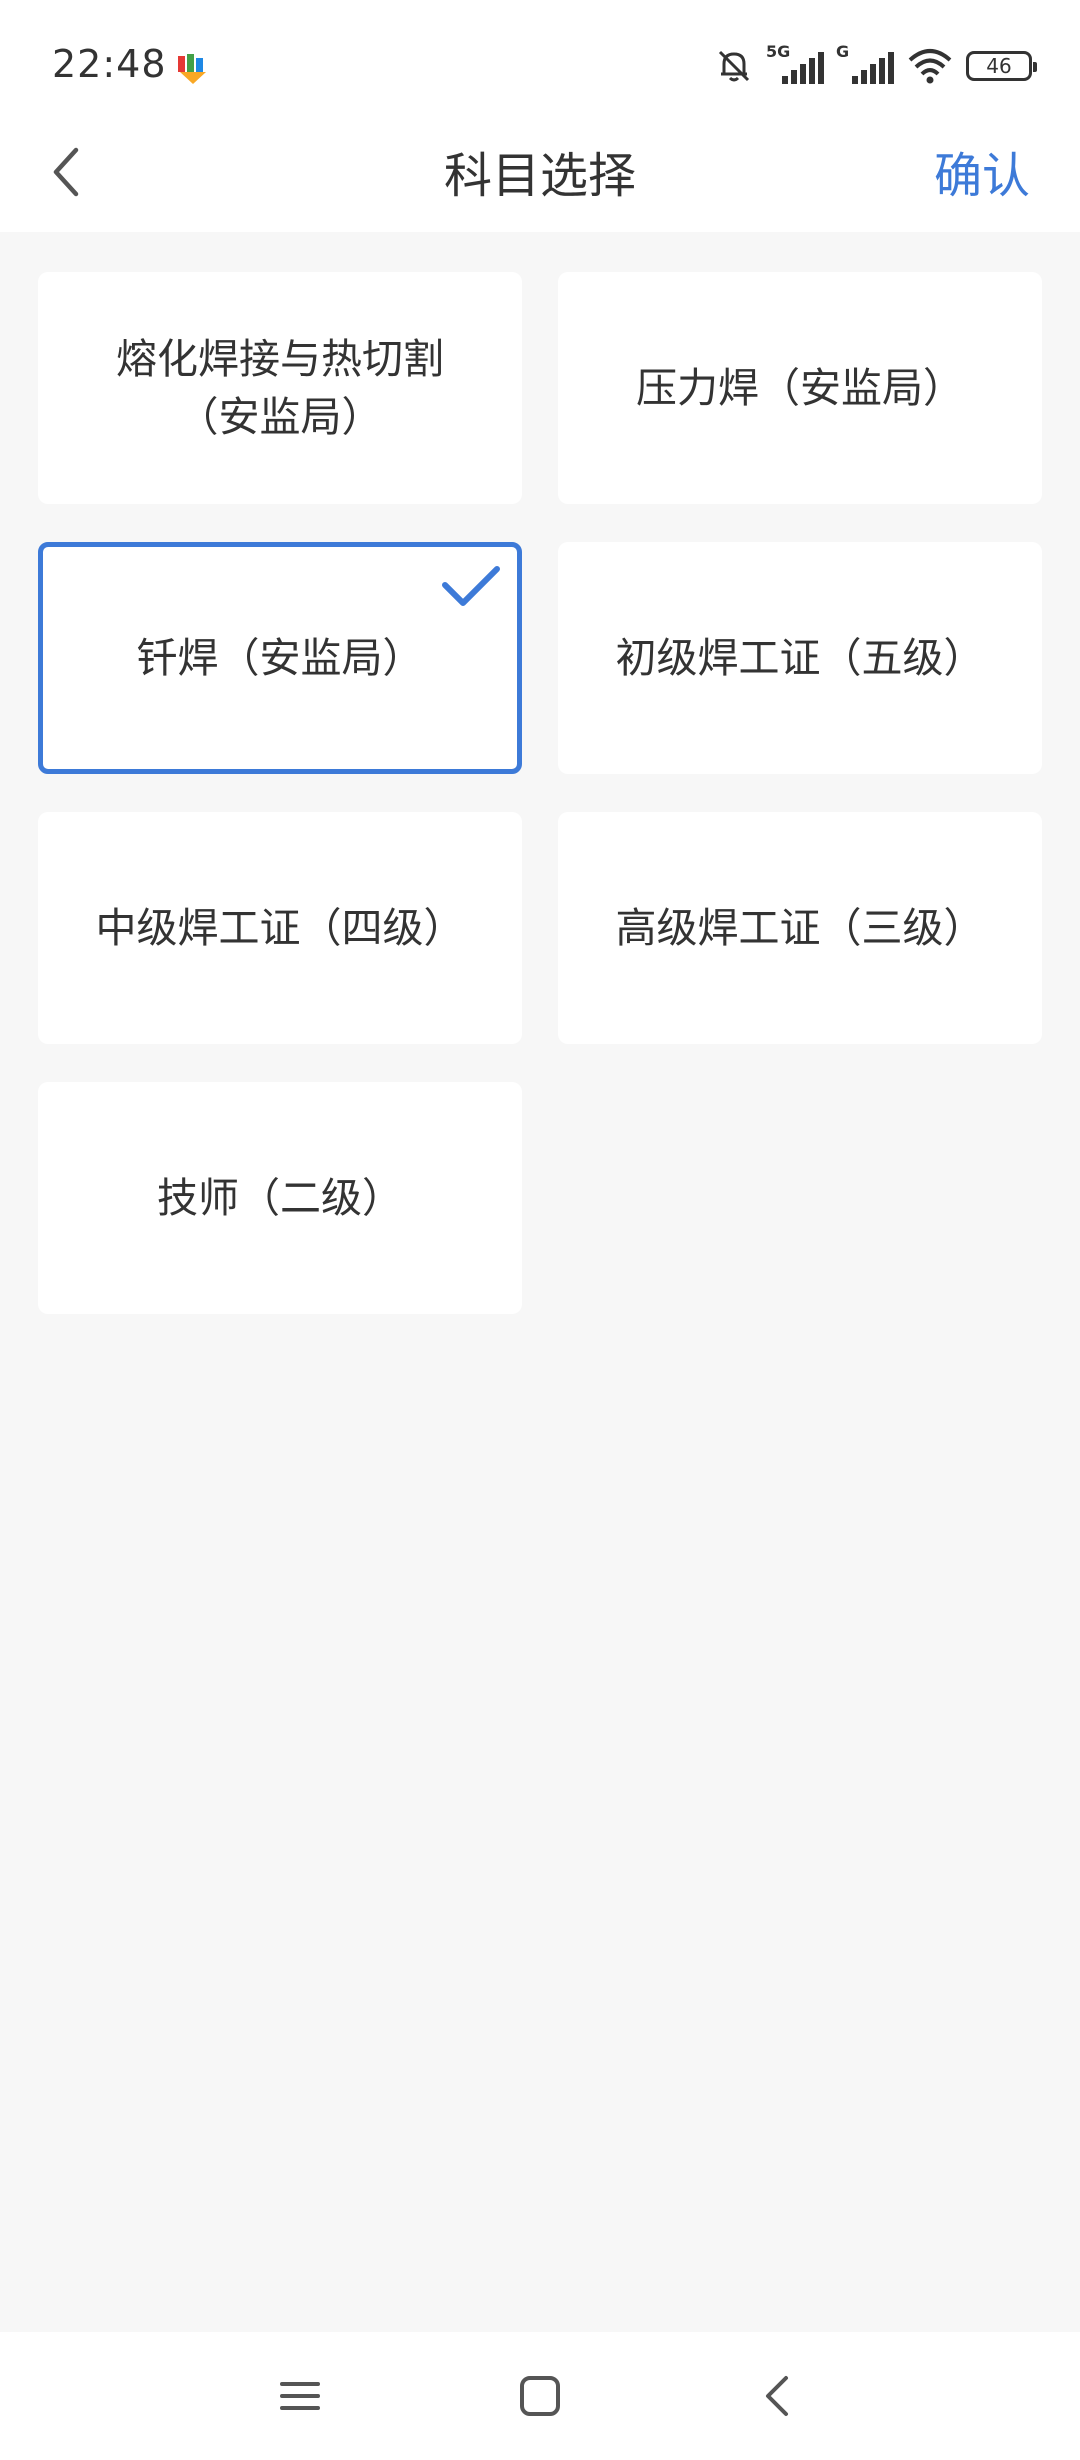  I want to click on signal-g: G, so click(865, 64).